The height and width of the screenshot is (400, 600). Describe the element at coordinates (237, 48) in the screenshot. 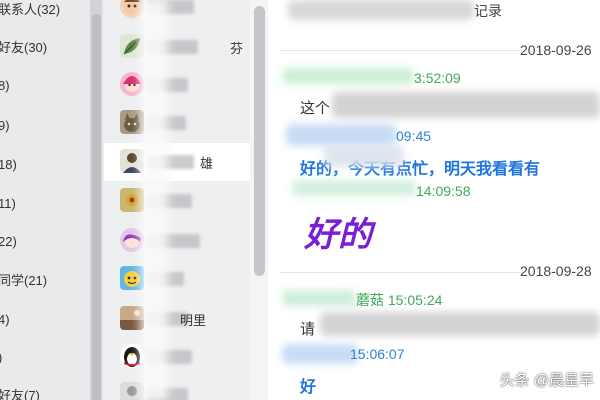

I see `contact-name: 芬` at that location.